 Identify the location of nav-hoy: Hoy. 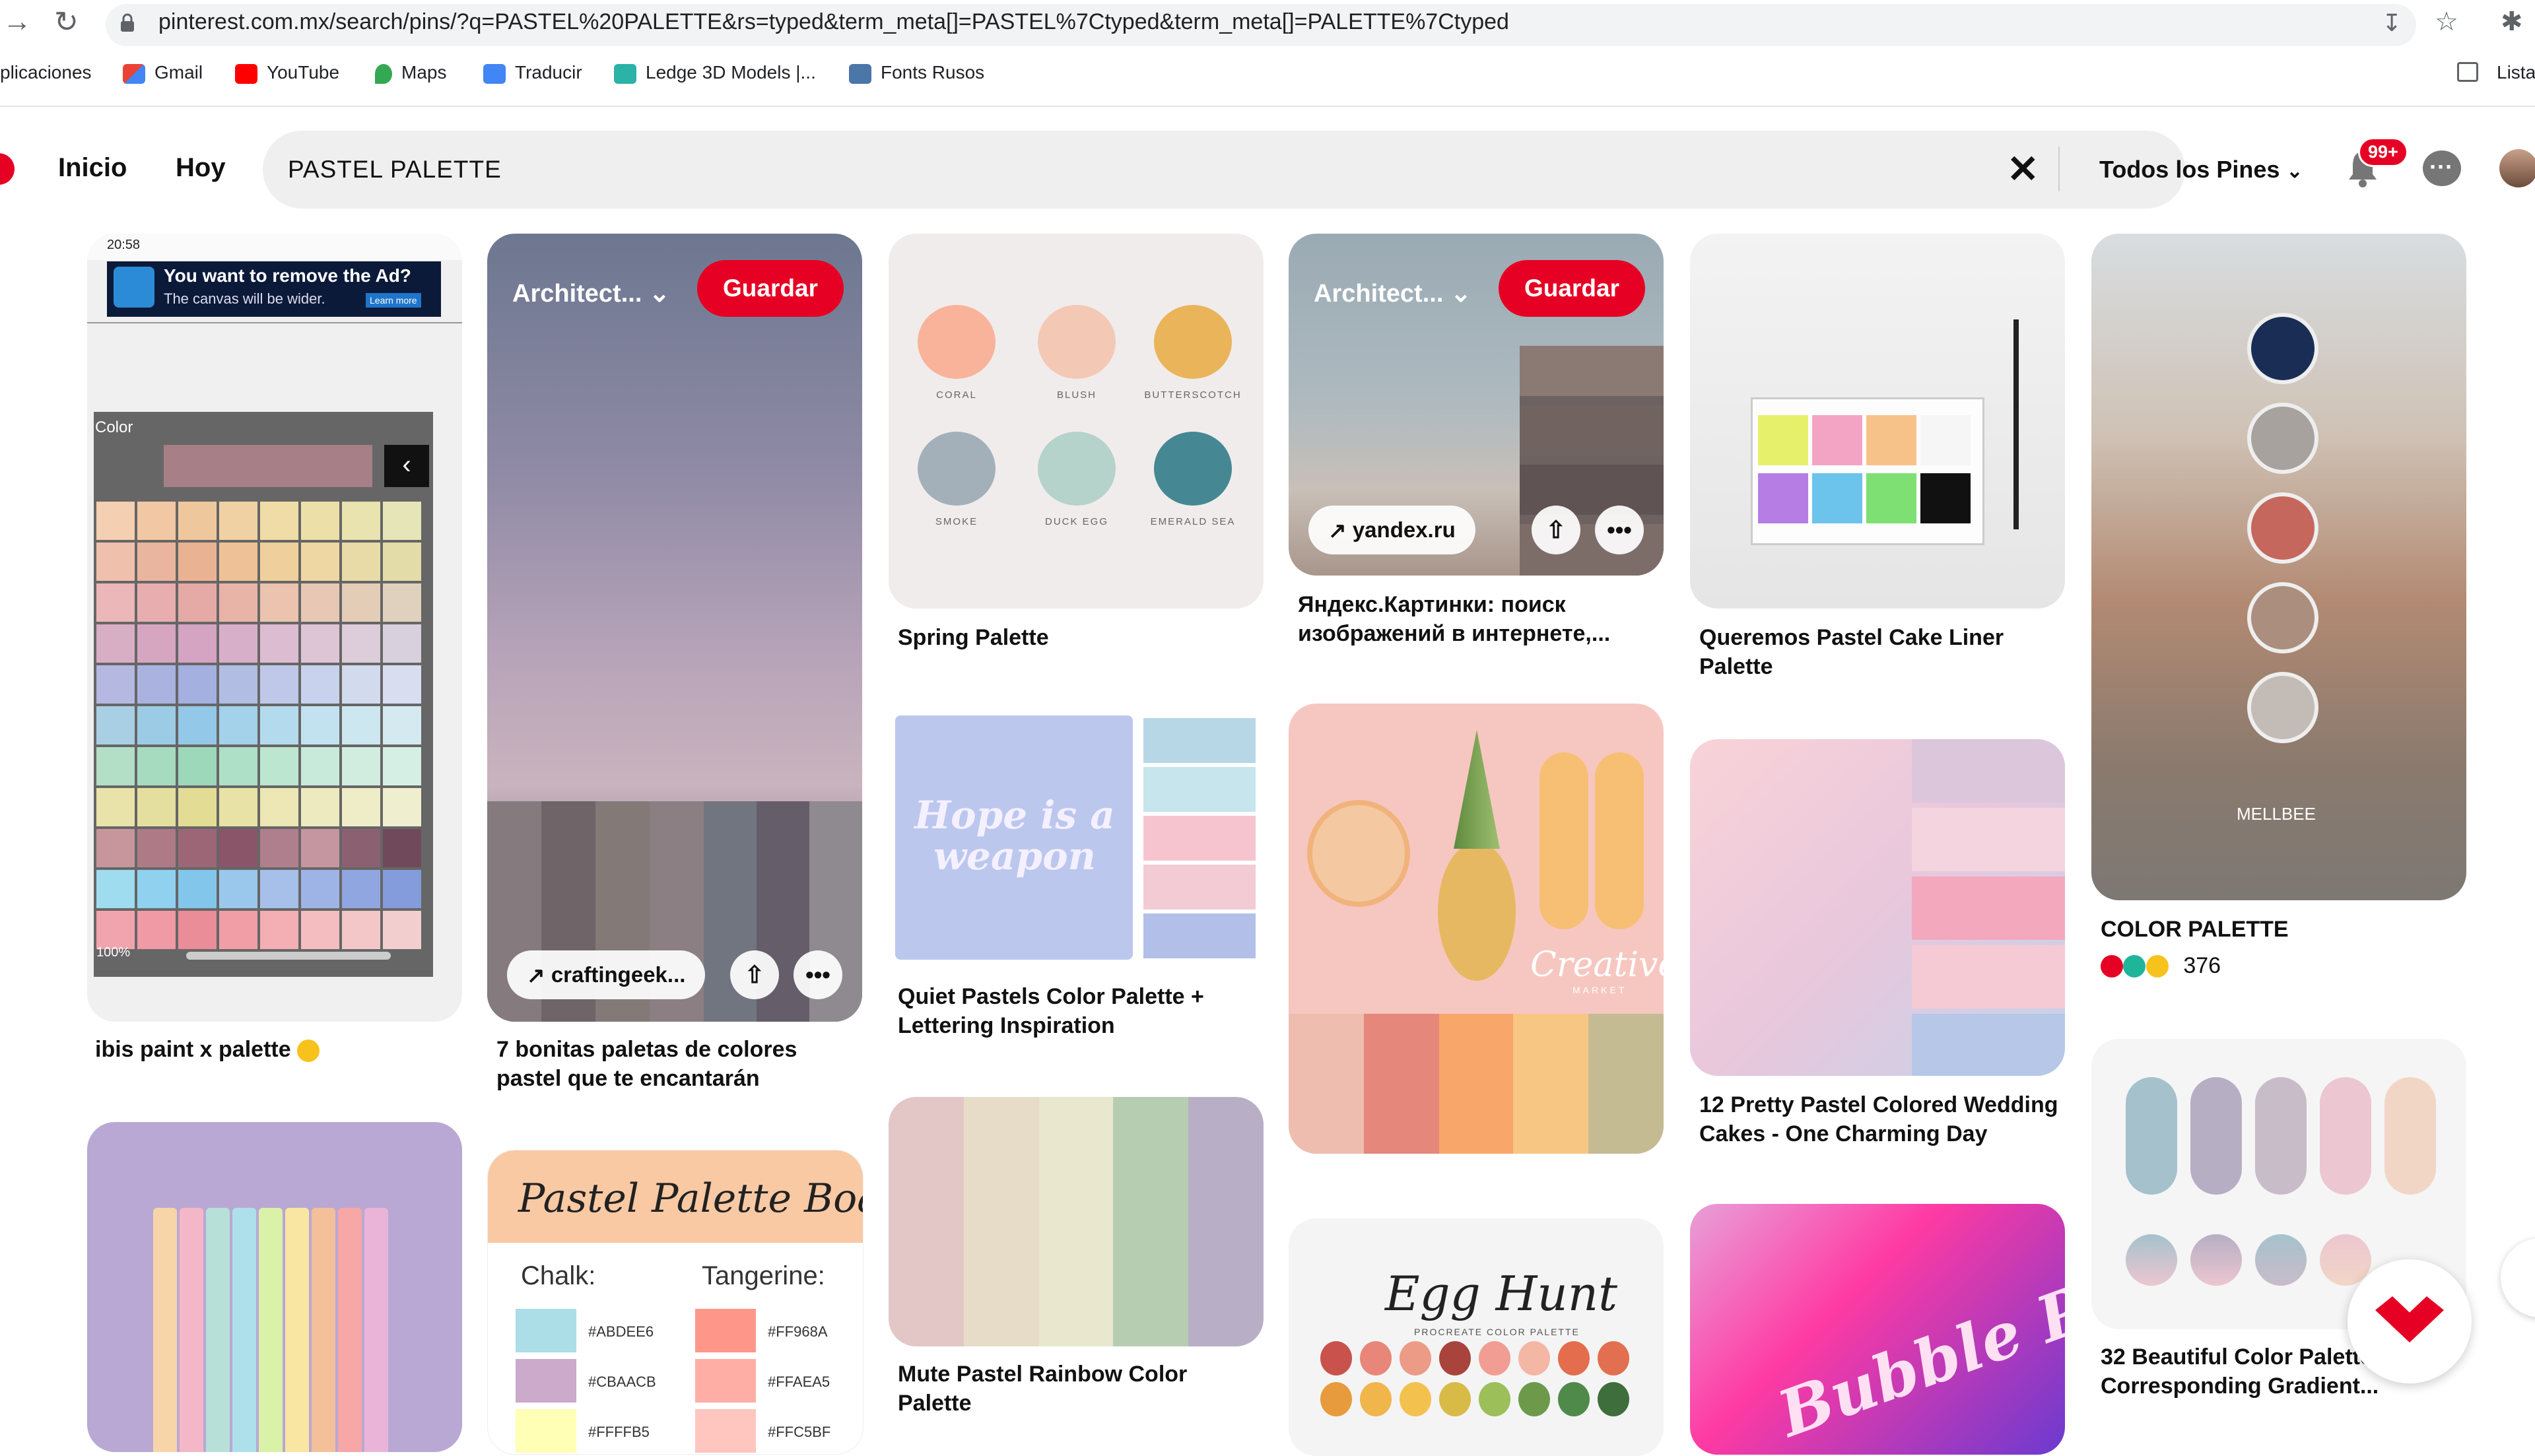
(201, 168).